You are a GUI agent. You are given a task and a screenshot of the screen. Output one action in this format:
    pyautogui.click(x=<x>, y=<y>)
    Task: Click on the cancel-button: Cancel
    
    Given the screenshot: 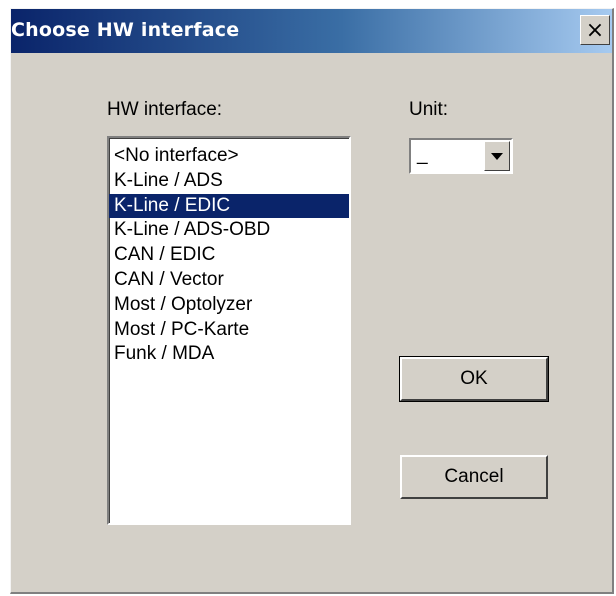 What is the action you would take?
    pyautogui.click(x=474, y=477)
    